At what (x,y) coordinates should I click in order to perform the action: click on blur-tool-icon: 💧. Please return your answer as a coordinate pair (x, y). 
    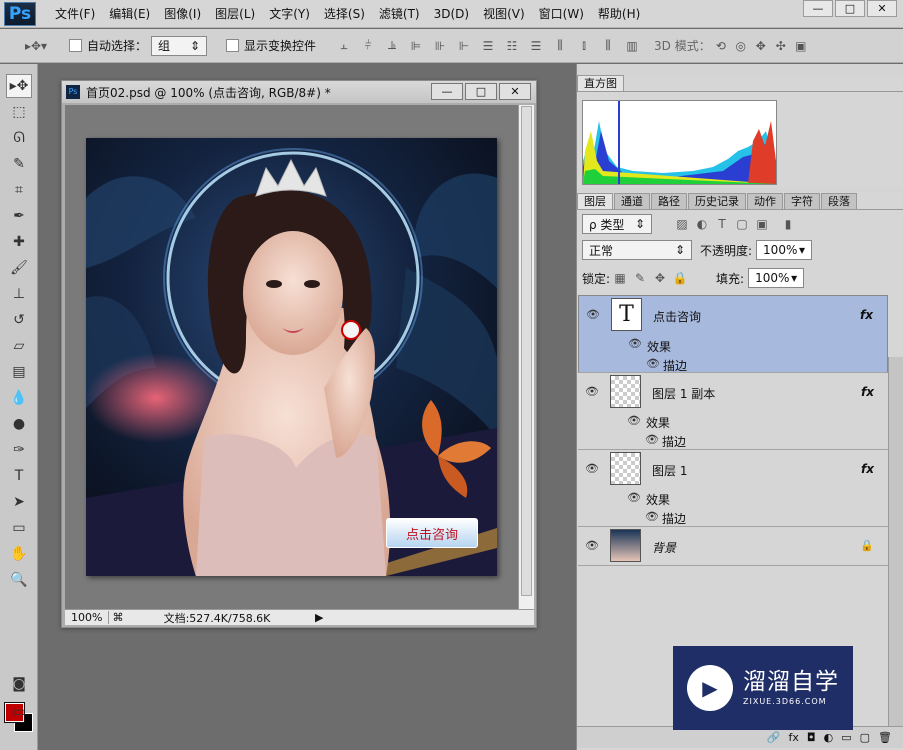
    Looking at the image, I should click on (19, 398).